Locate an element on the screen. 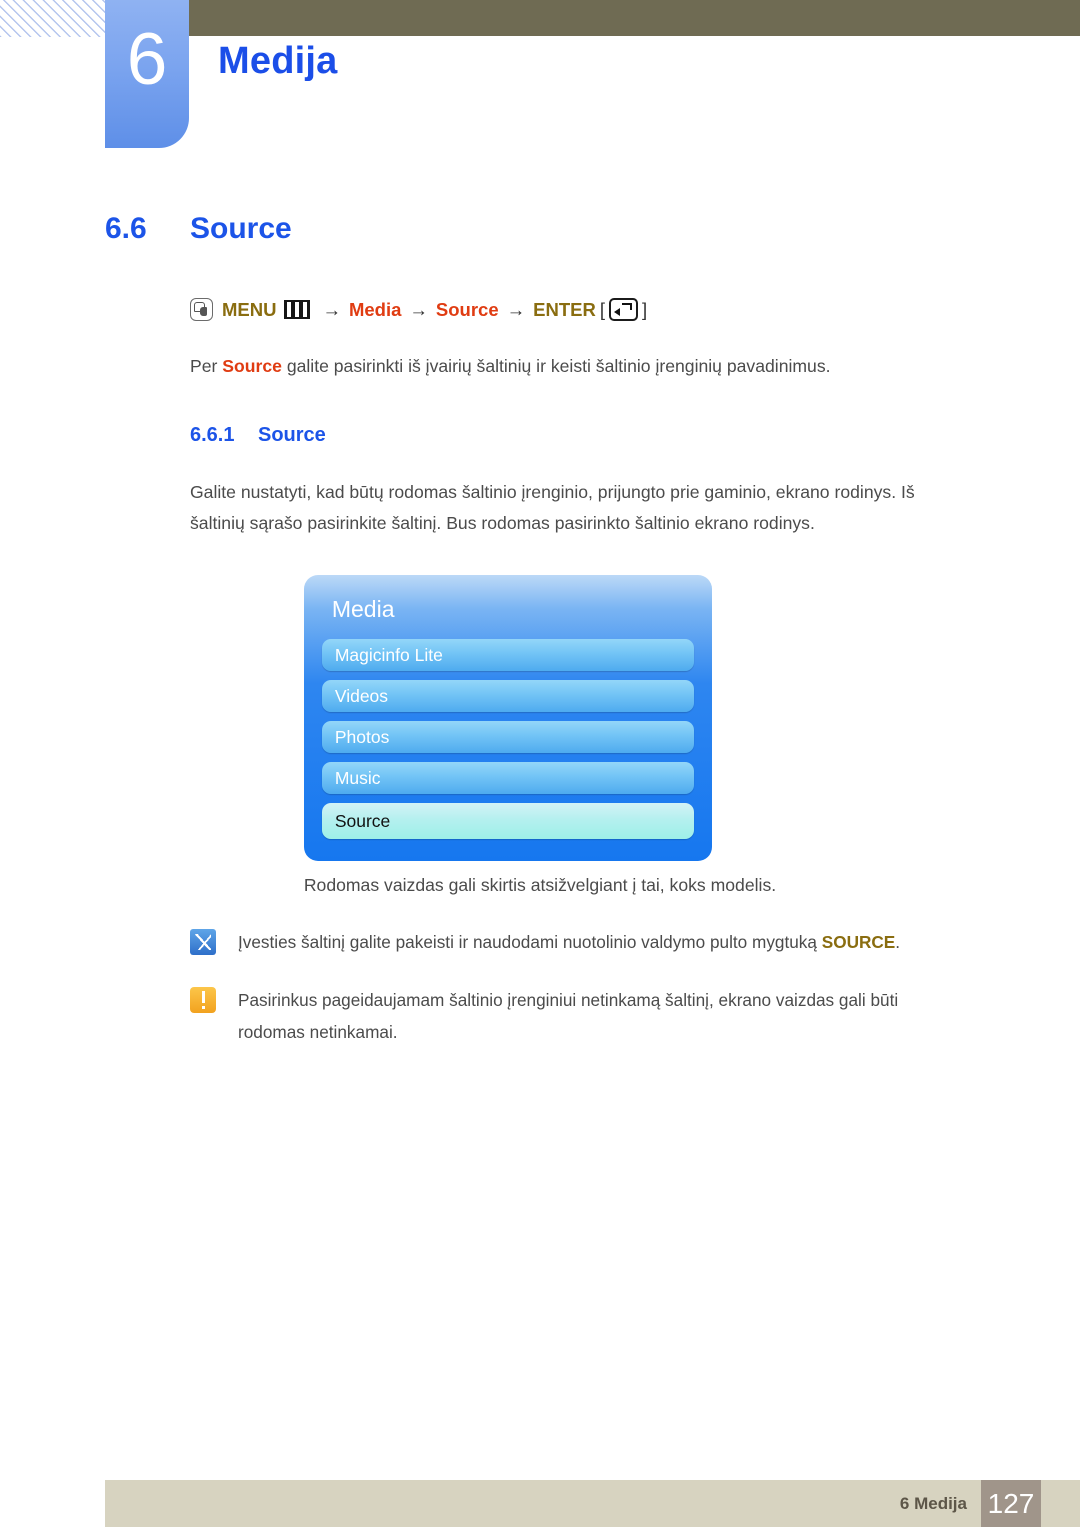 The width and height of the screenshot is (1080, 1527). menu-label: MENU is located at coordinates (249, 309).